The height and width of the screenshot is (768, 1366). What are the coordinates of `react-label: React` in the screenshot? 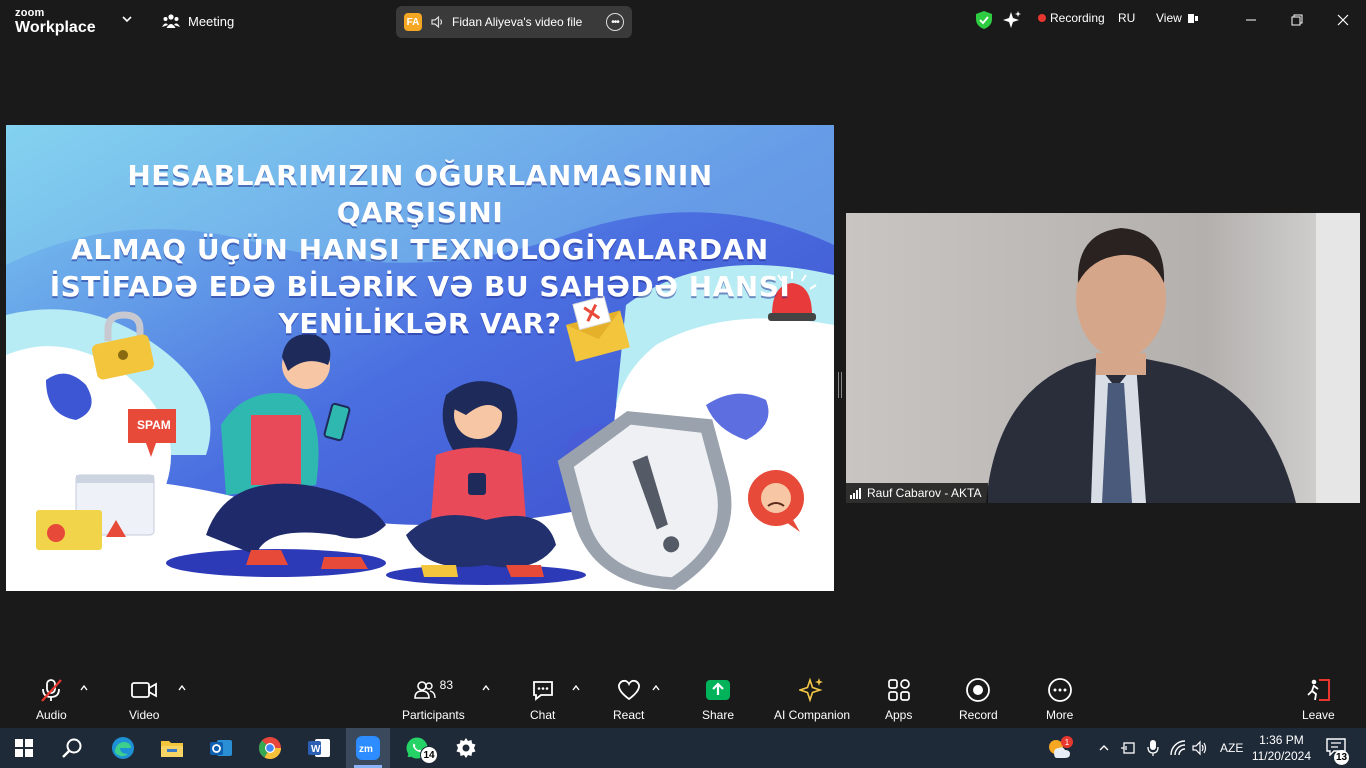 It's located at (629, 715).